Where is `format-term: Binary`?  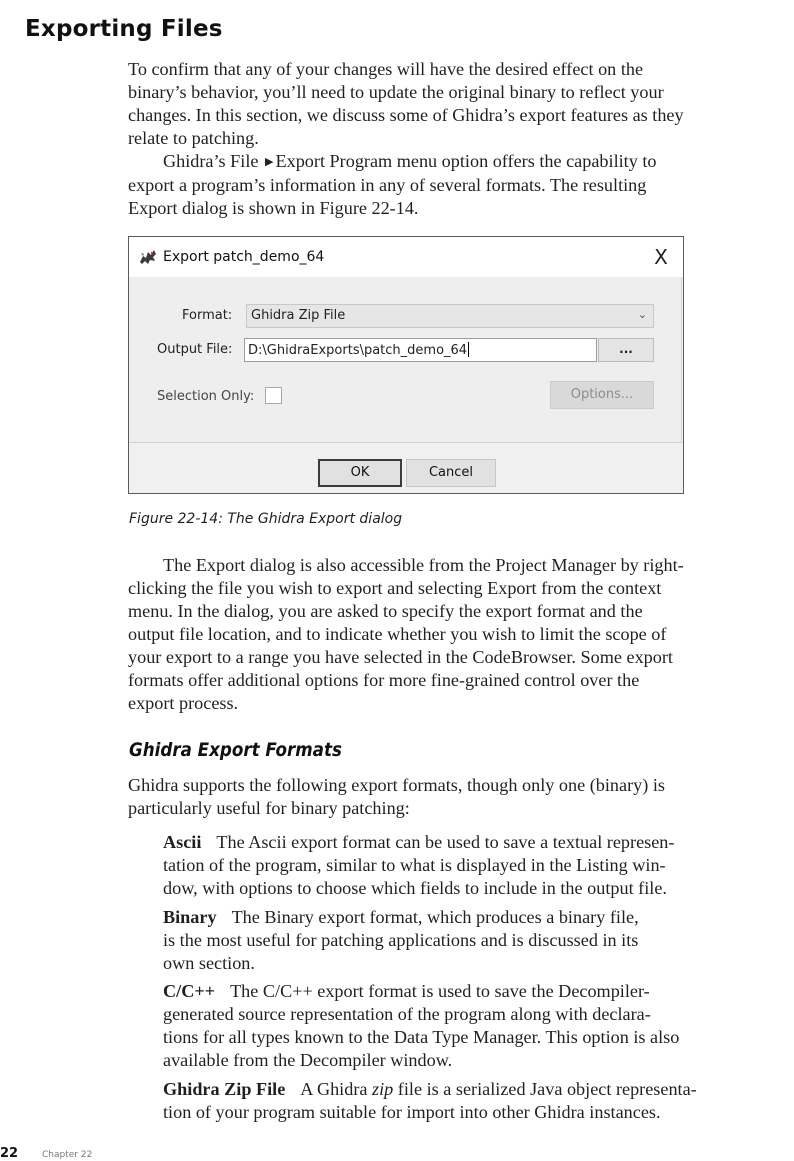 format-term: Binary is located at coordinates (190, 917).